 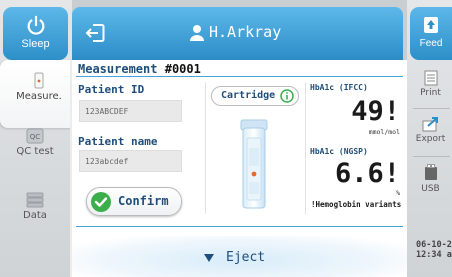 I want to click on power-icon, so click(x=35, y=25).